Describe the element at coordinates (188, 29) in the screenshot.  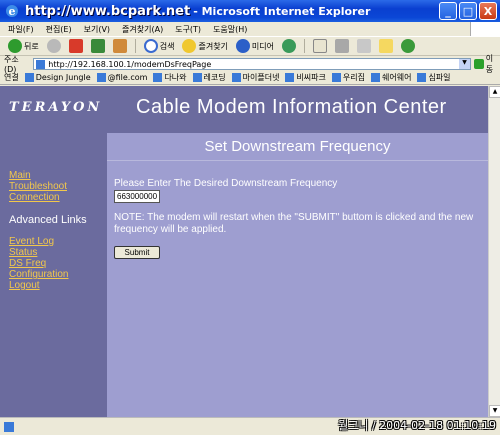
I see `menu-tools: 도구(T)` at that location.